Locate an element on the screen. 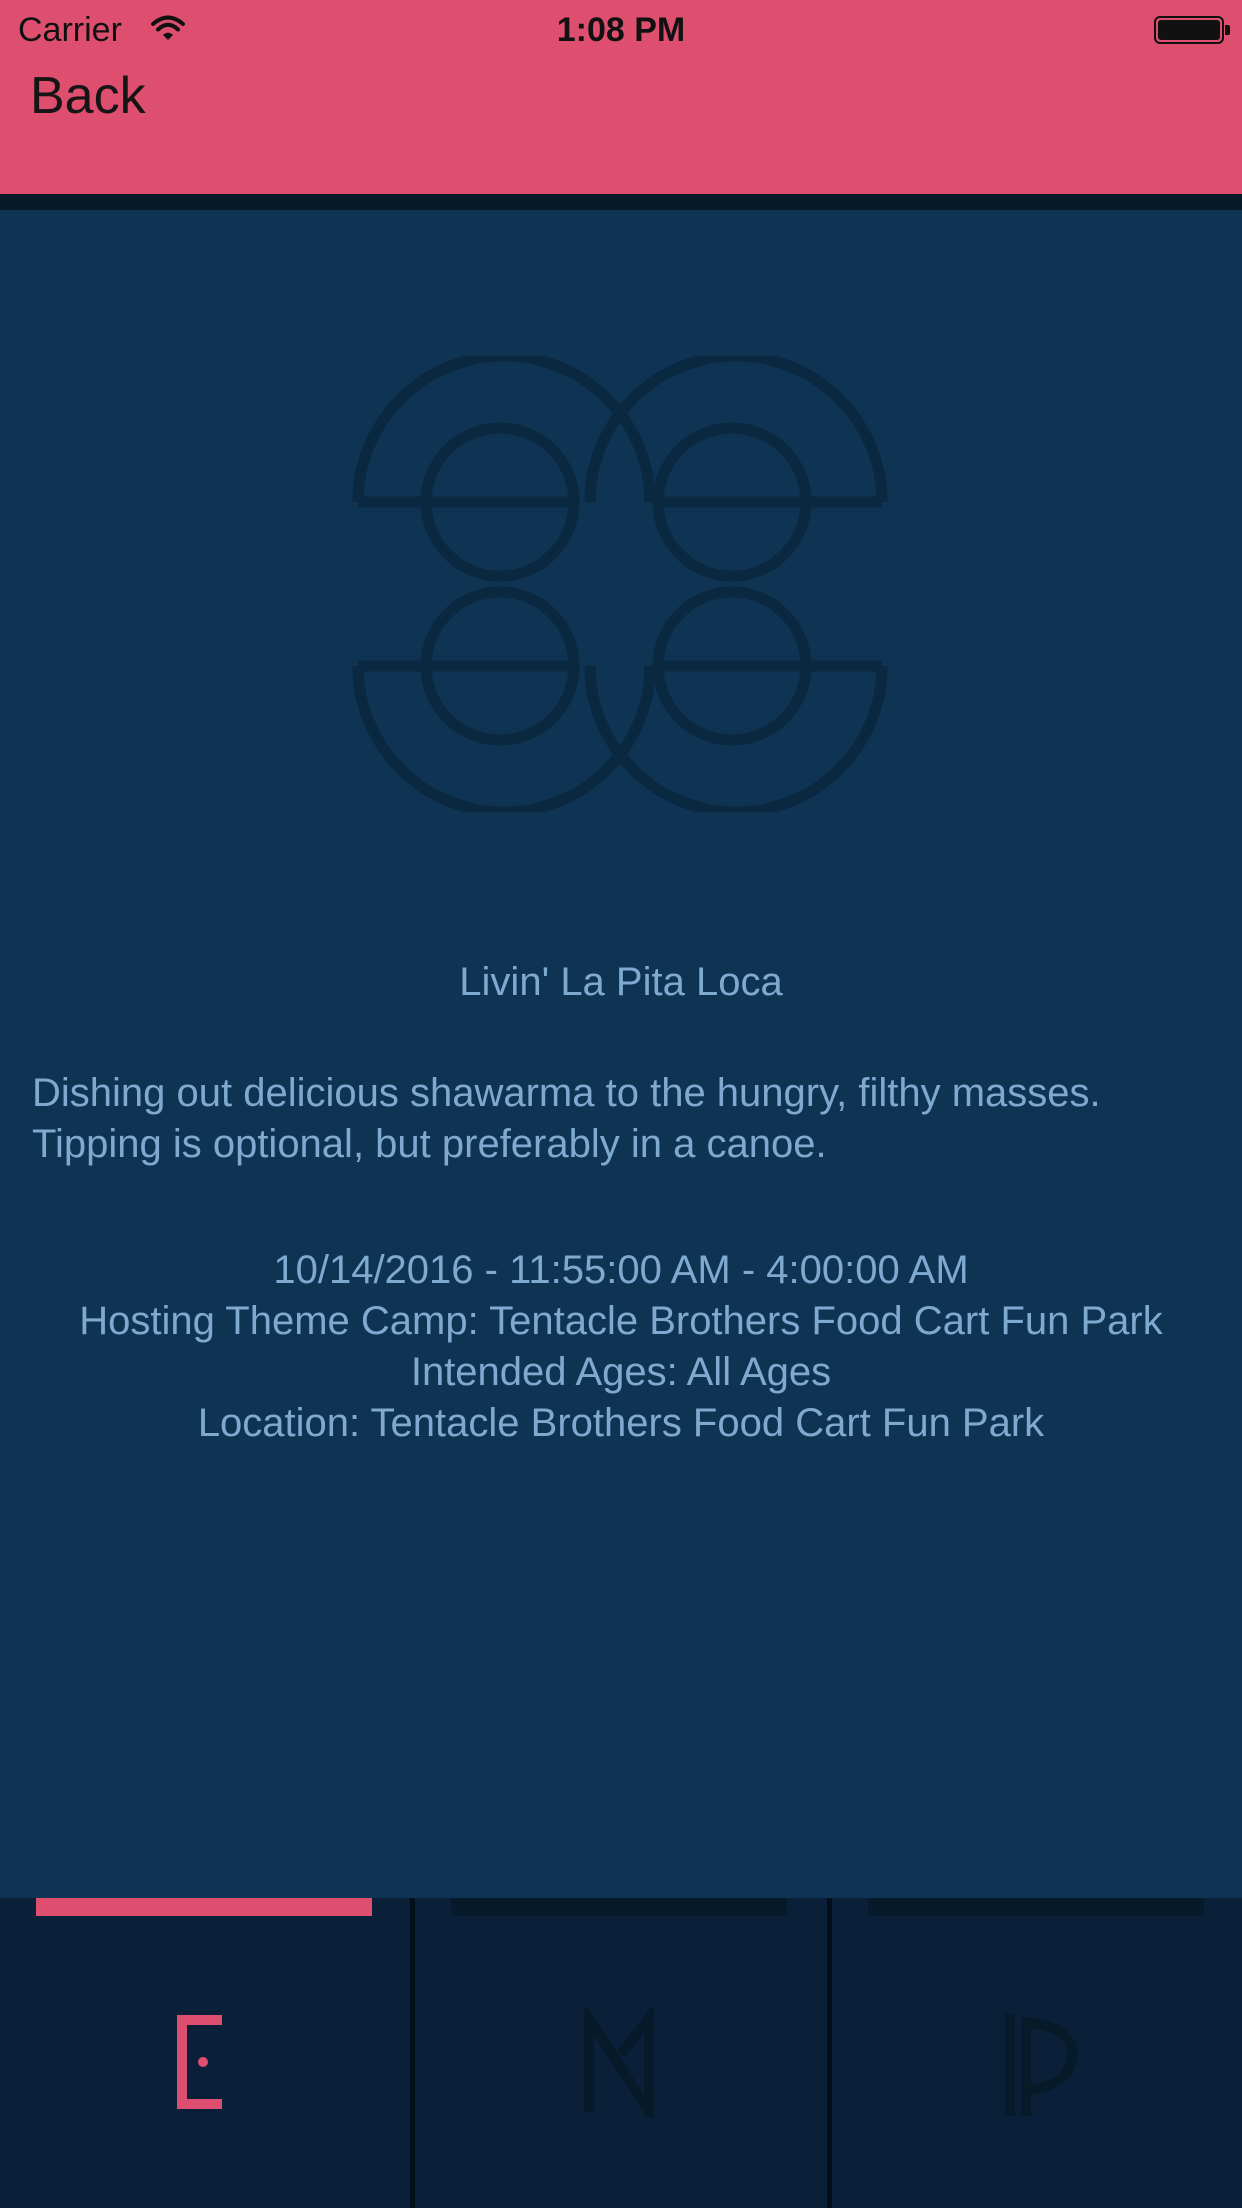 Image resolution: width=1242 pixels, height=2208 pixels. tab-bar is located at coordinates (621, 2053).